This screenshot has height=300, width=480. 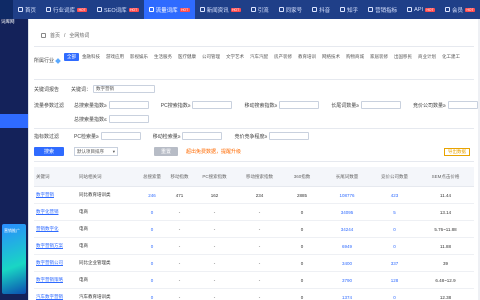 I want to click on header-cell: 总搜索量, so click(x=152, y=177).